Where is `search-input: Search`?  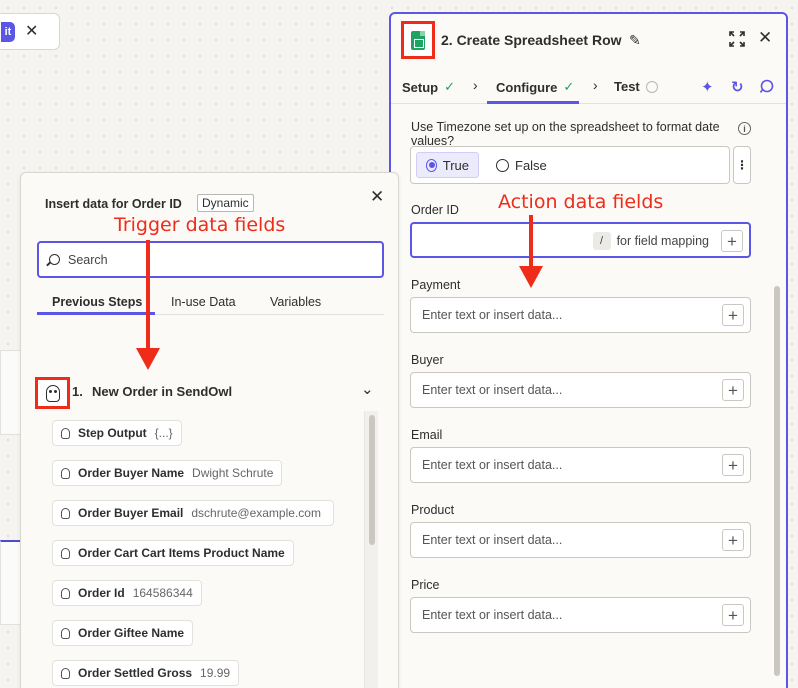 search-input: Search is located at coordinates (210, 259).